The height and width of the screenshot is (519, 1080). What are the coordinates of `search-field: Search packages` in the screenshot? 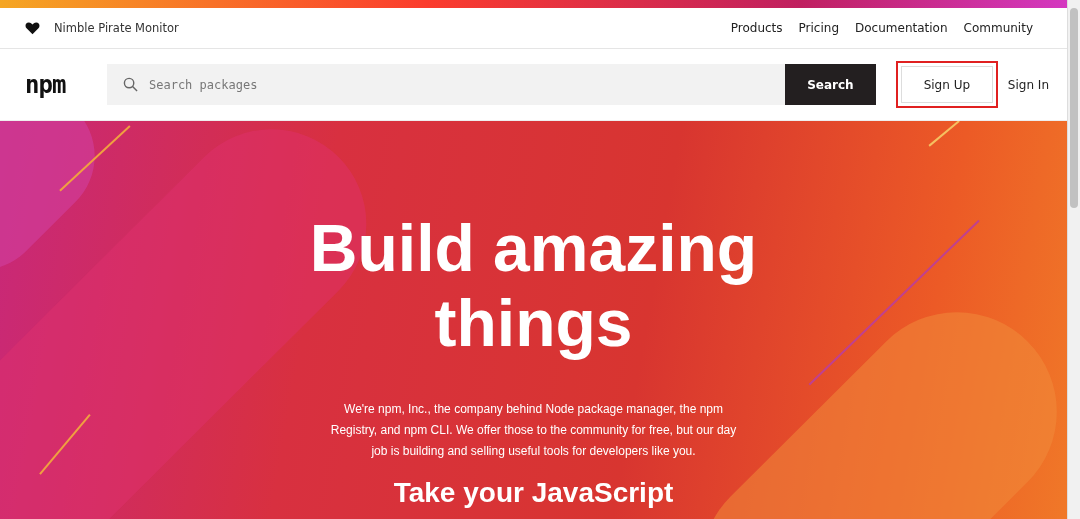 It's located at (446, 84).